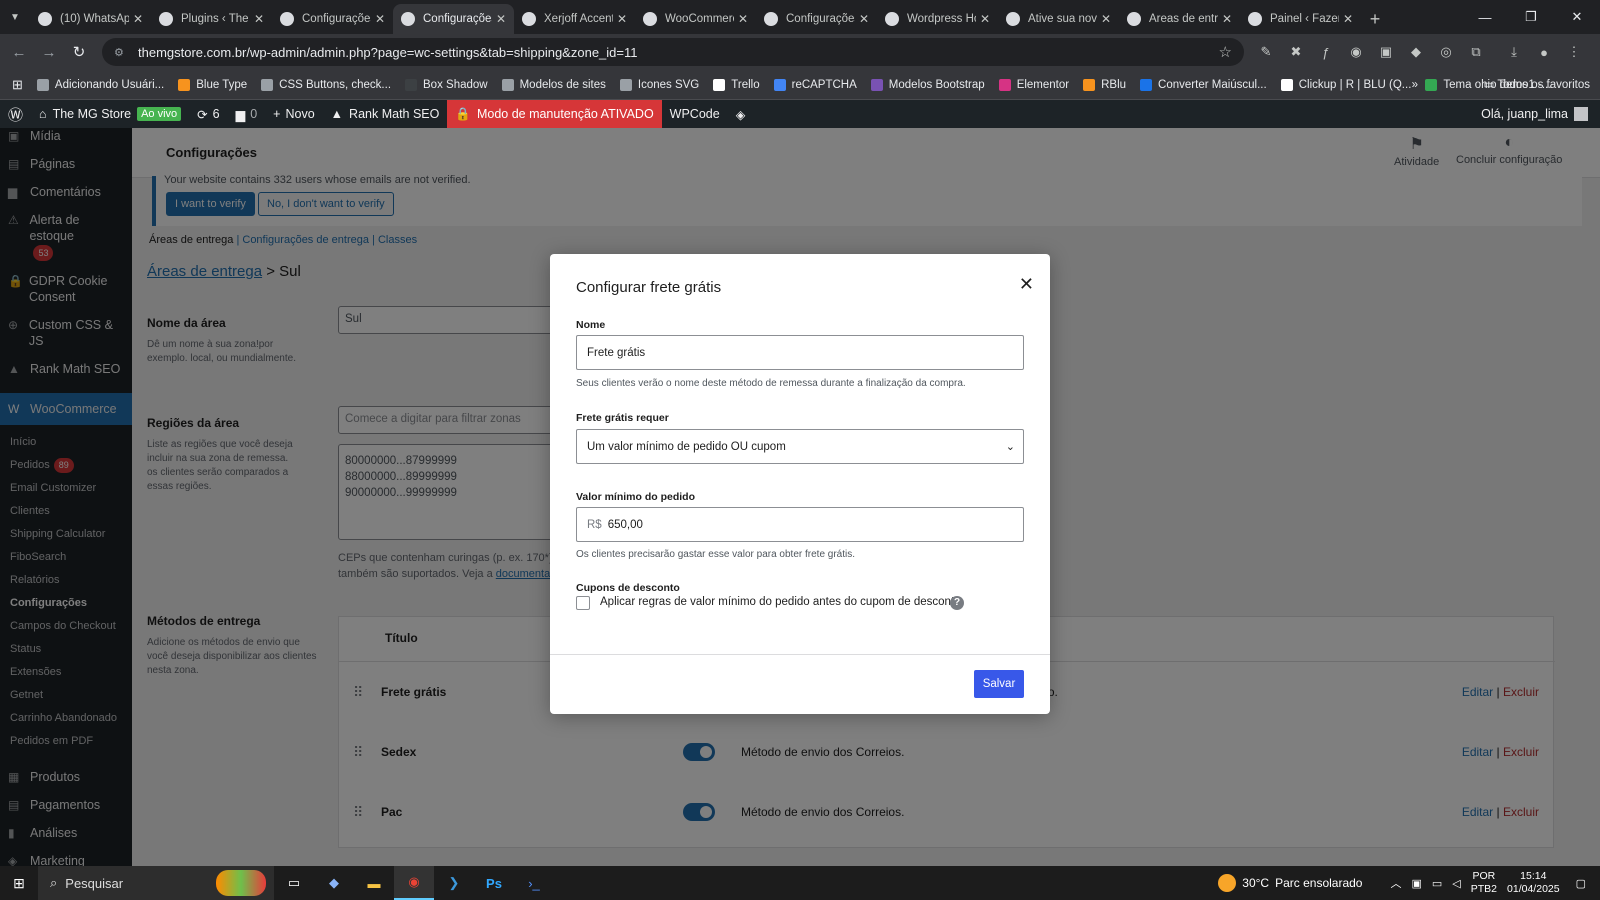 The image size is (1600, 900). Describe the element at coordinates (110, 114) in the screenshot. I see `site-name-link: ⌂ The MG Store Ao vivo` at that location.